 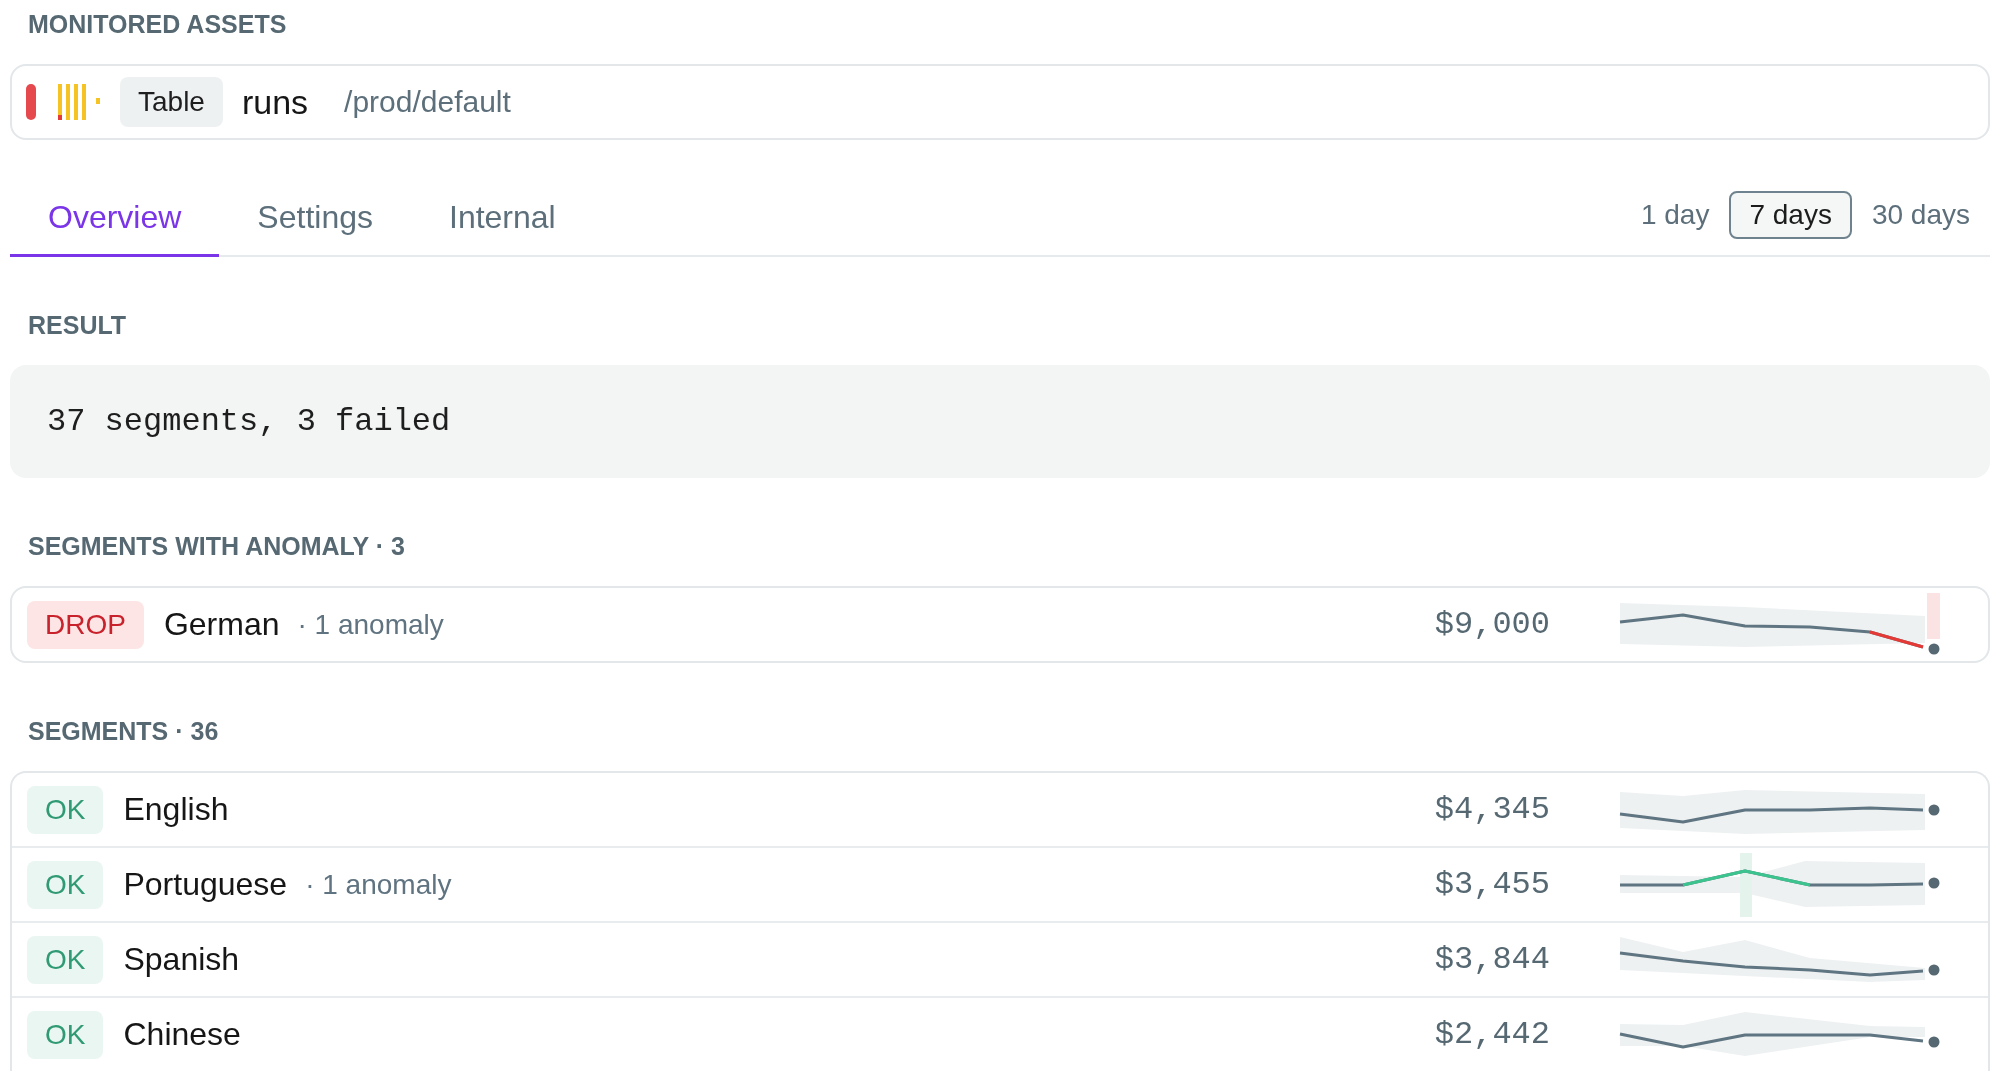 What do you see at coordinates (157, 24) in the screenshot?
I see `section-heading: MONITORED ASSETS` at bounding box center [157, 24].